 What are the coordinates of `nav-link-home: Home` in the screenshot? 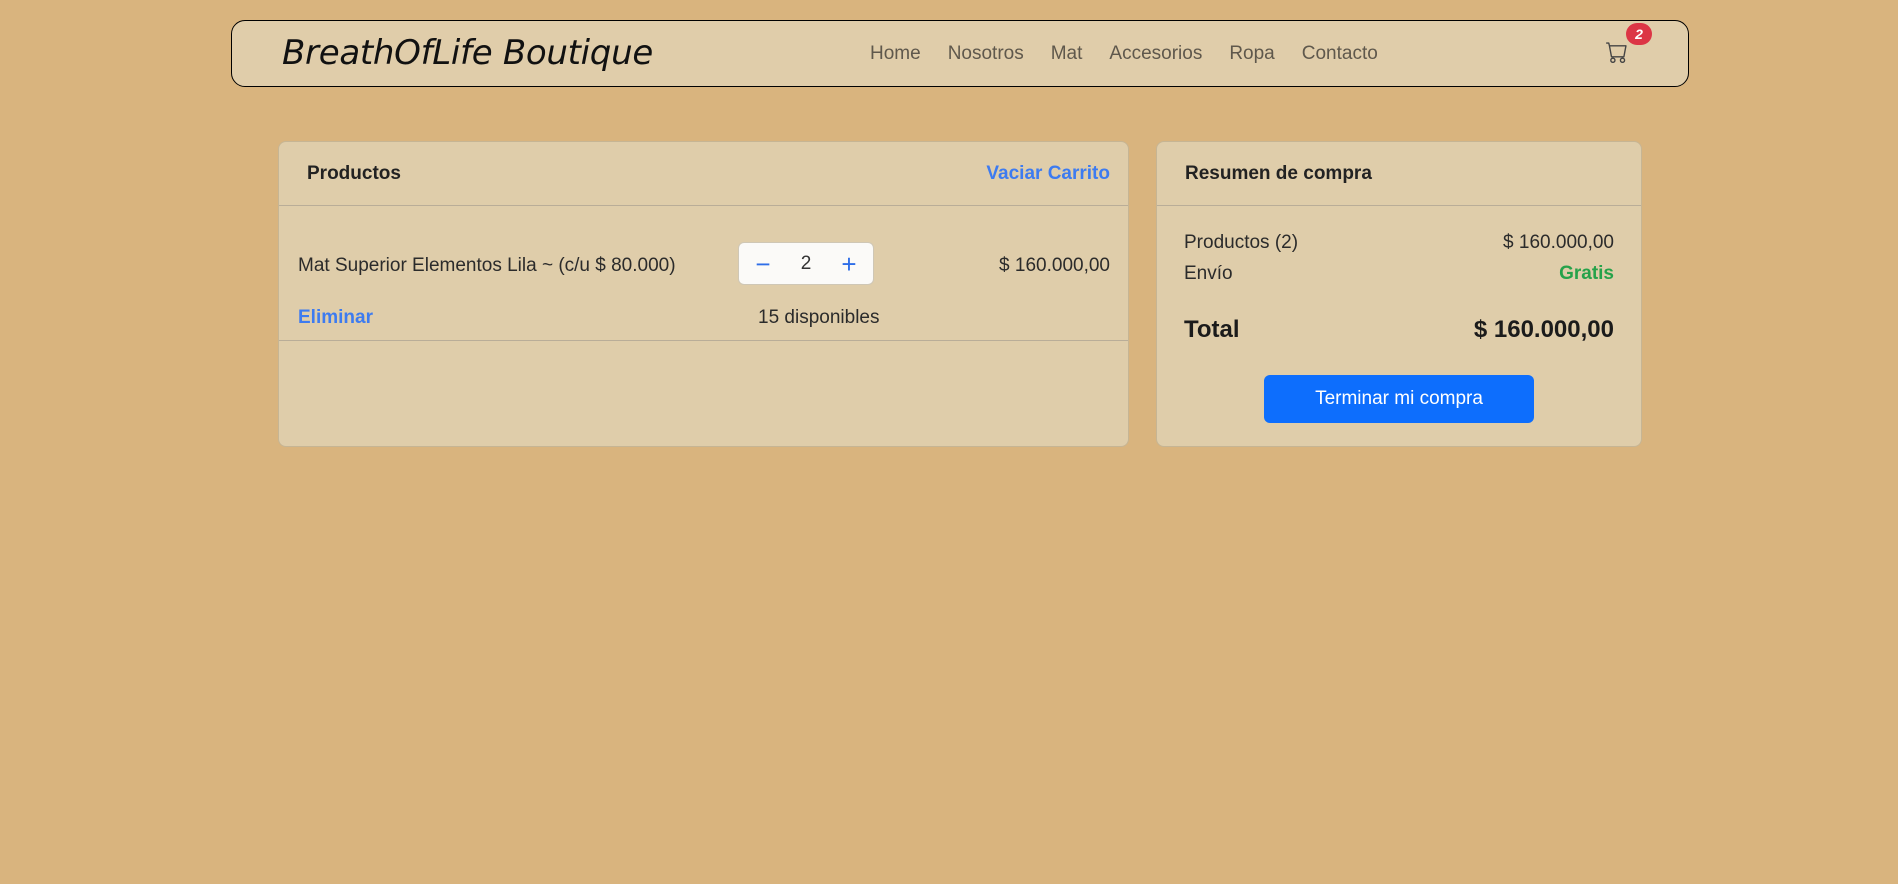 It's located at (895, 54).